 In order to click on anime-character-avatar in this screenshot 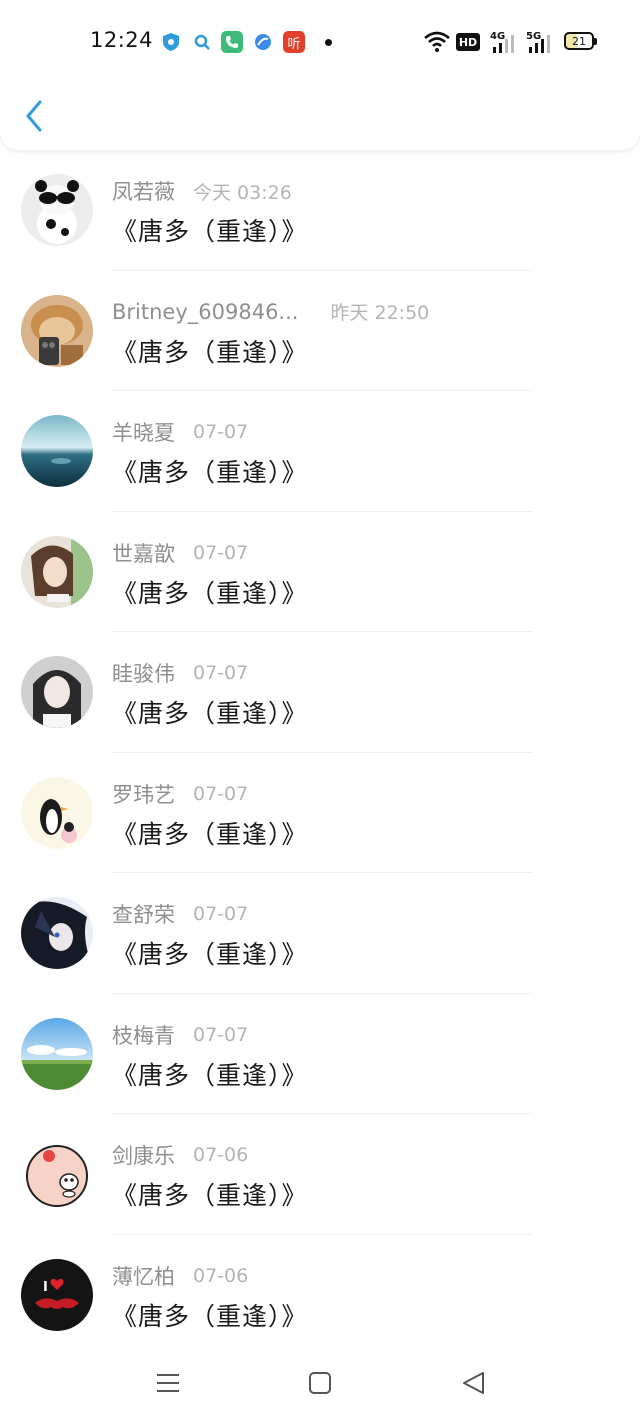, I will do `click(57, 933)`.